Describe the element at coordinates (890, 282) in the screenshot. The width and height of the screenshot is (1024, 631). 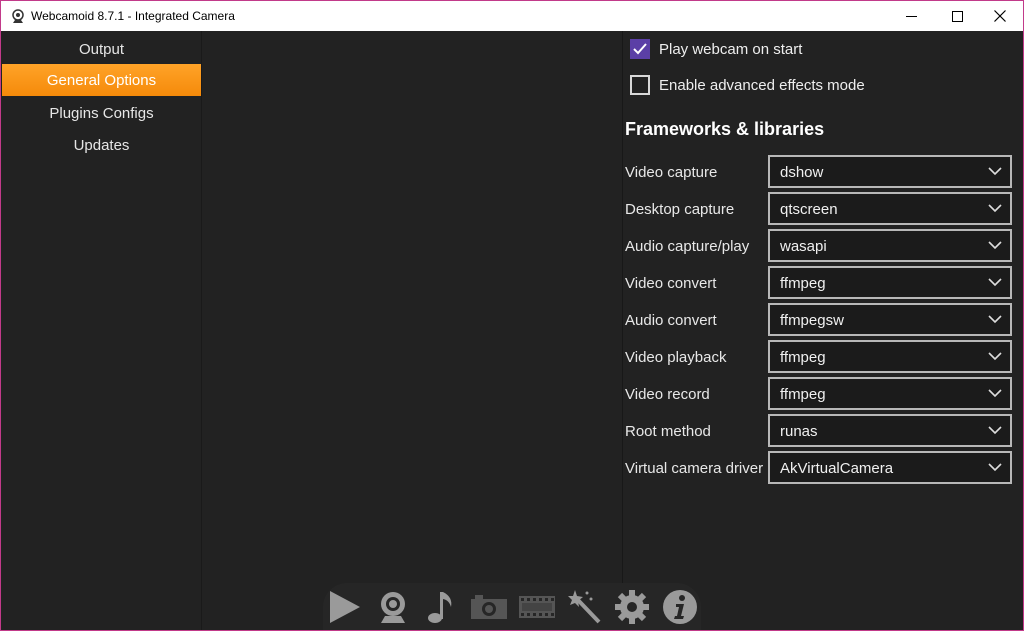
I see `video-convert-select: ffmpeg` at that location.